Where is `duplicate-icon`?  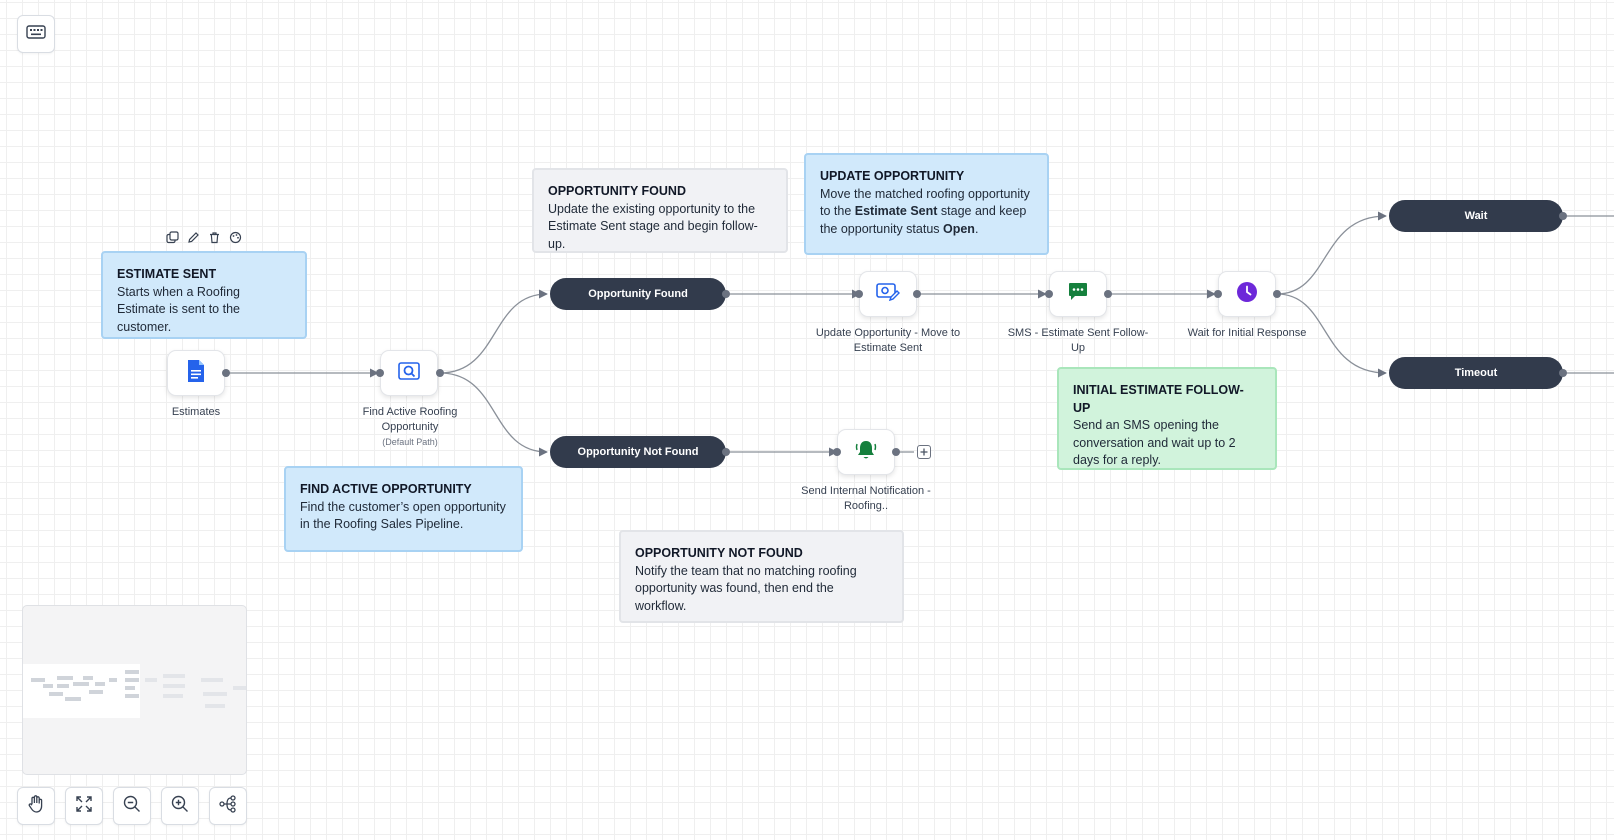 duplicate-icon is located at coordinates (172, 237).